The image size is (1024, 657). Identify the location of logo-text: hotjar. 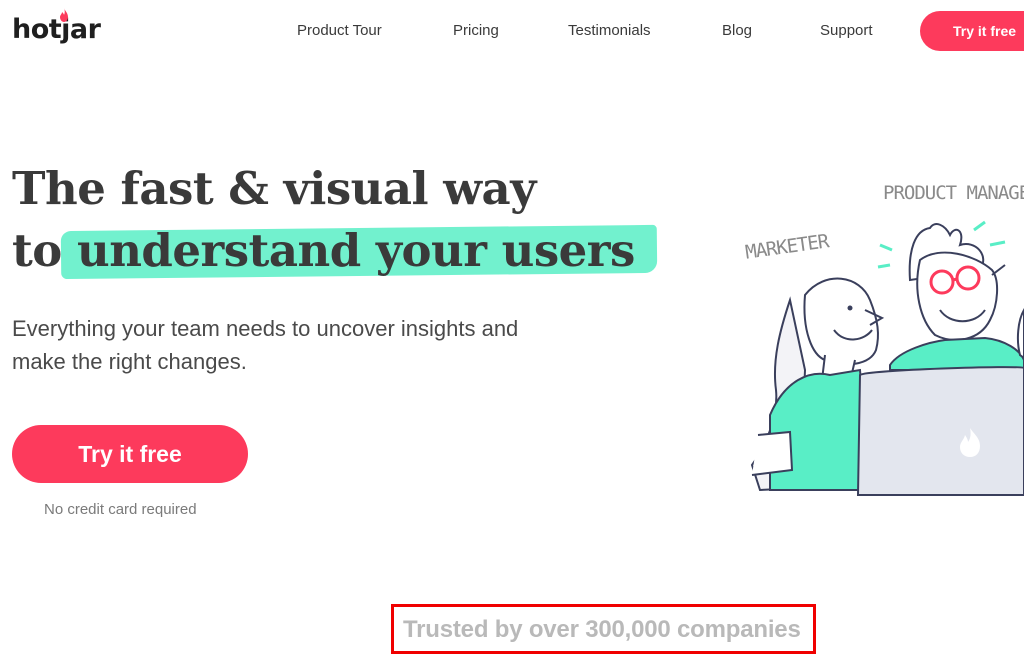
(56, 29).